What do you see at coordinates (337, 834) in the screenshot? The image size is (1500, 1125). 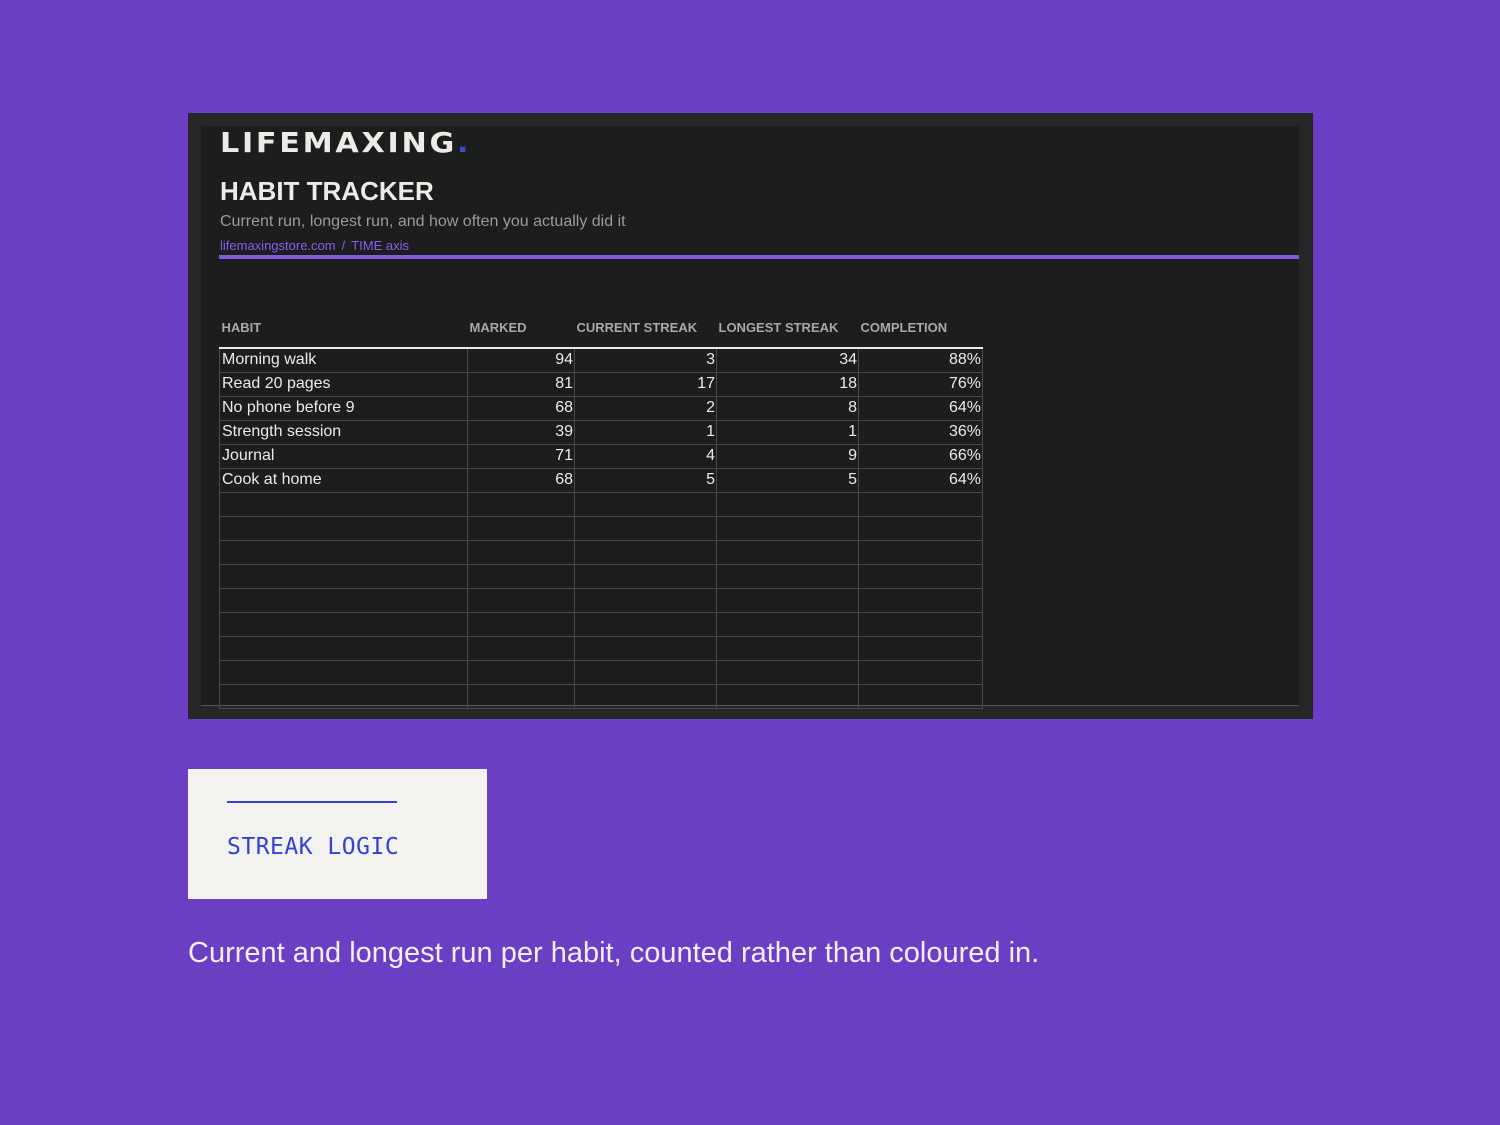 I see `streak-logic-card: STREAK LOGIC` at bounding box center [337, 834].